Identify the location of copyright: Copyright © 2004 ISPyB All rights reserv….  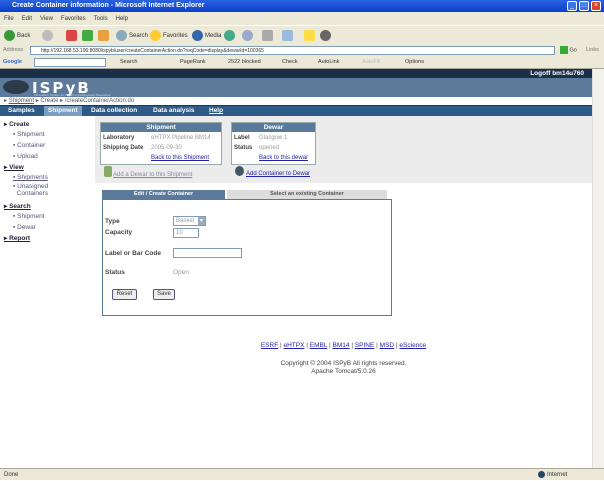
(343, 363).